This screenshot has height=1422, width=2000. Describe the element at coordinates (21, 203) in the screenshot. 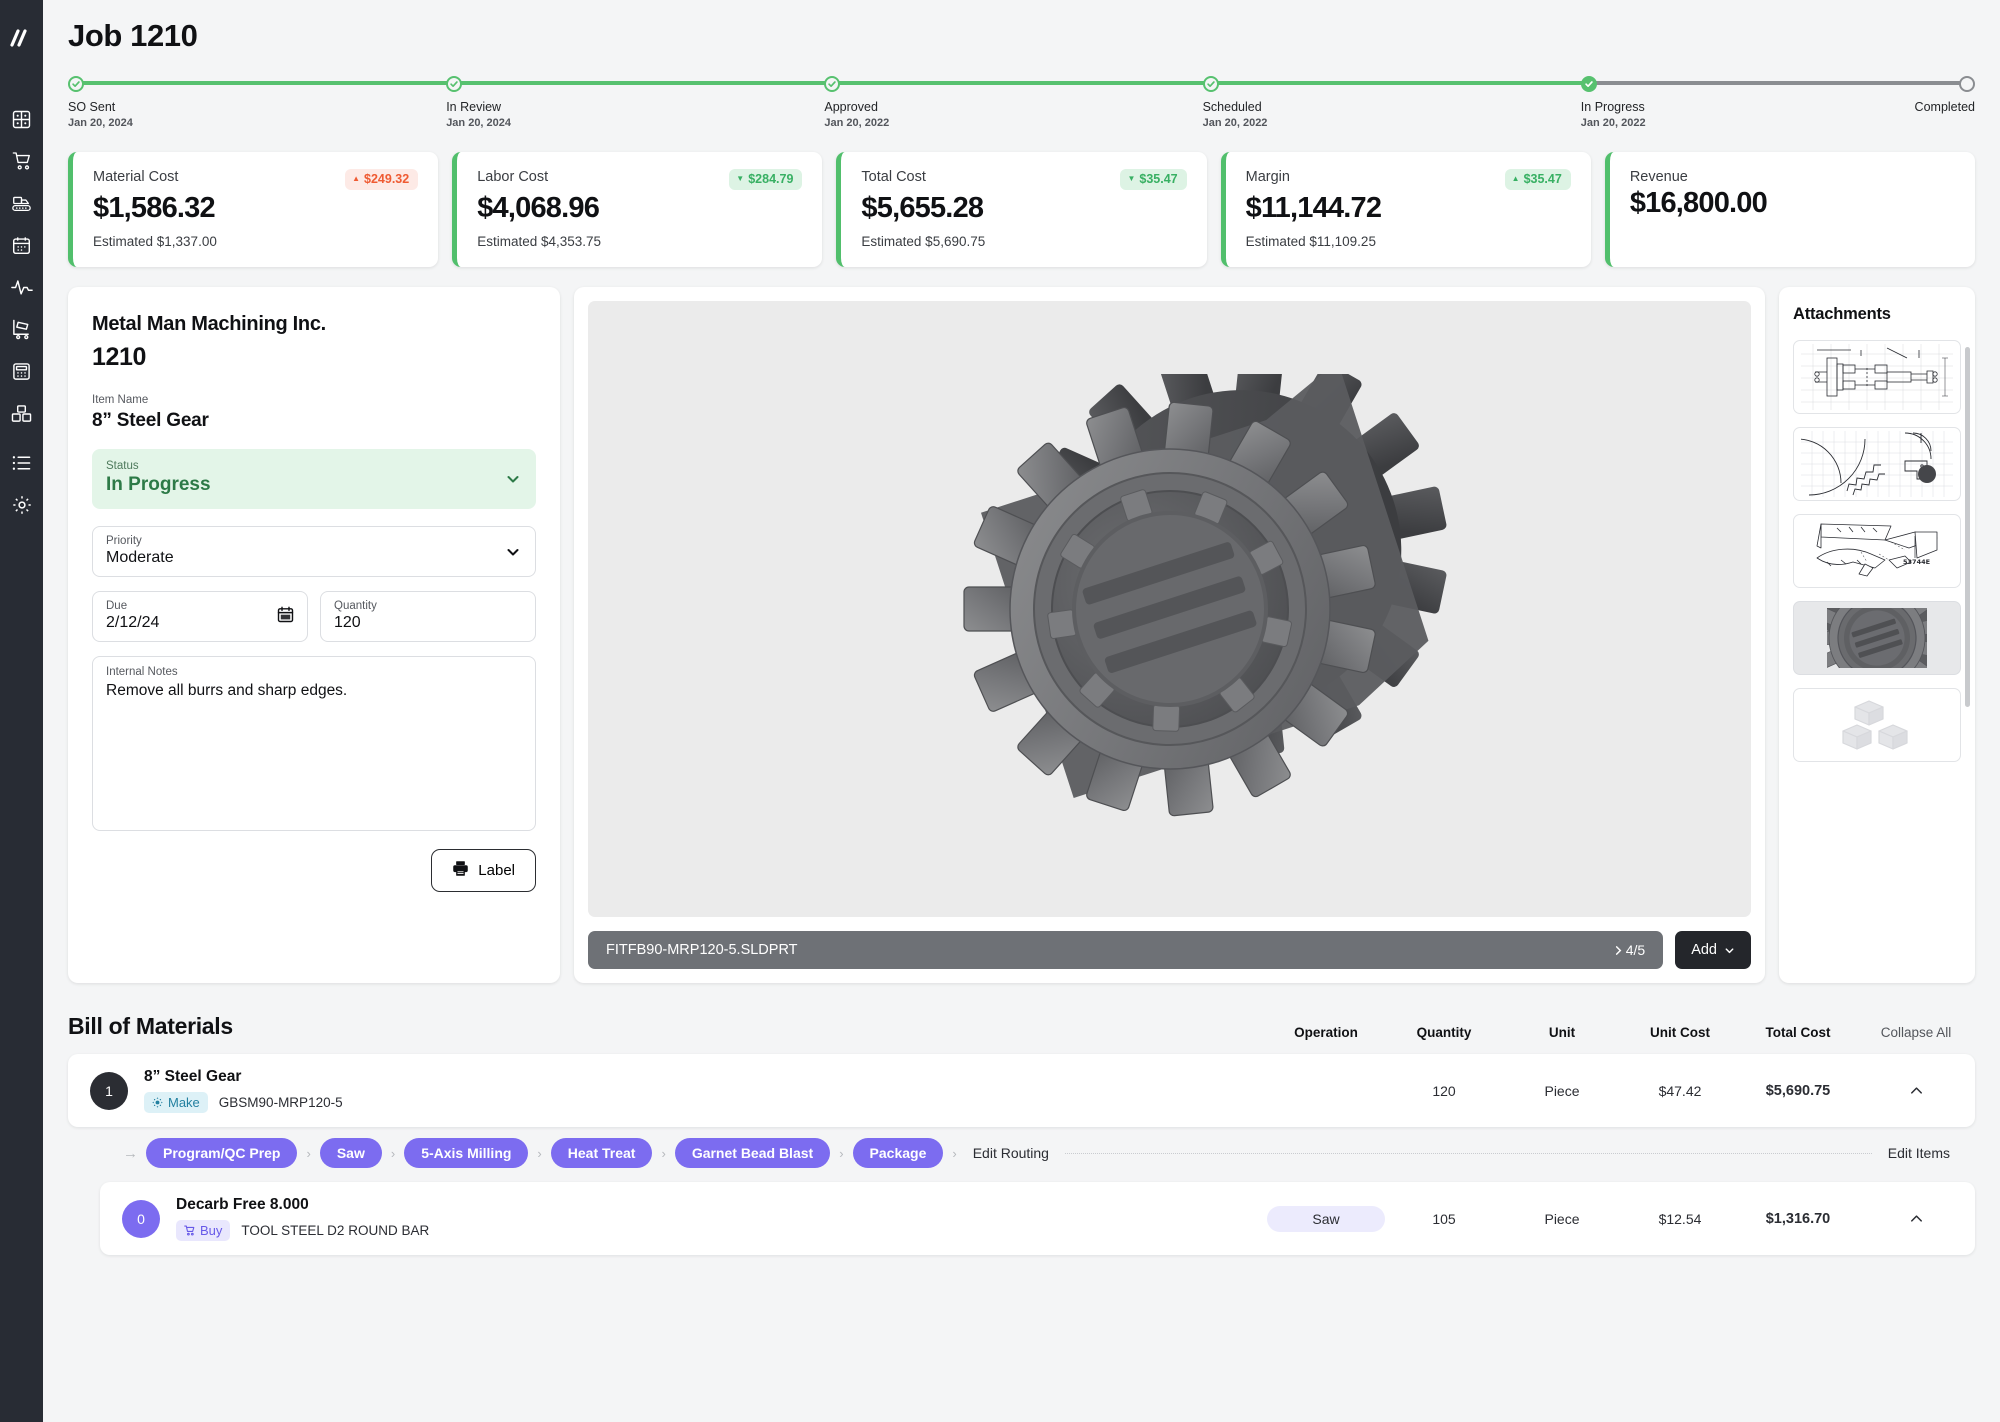

I see `sidebar-item-production` at that location.